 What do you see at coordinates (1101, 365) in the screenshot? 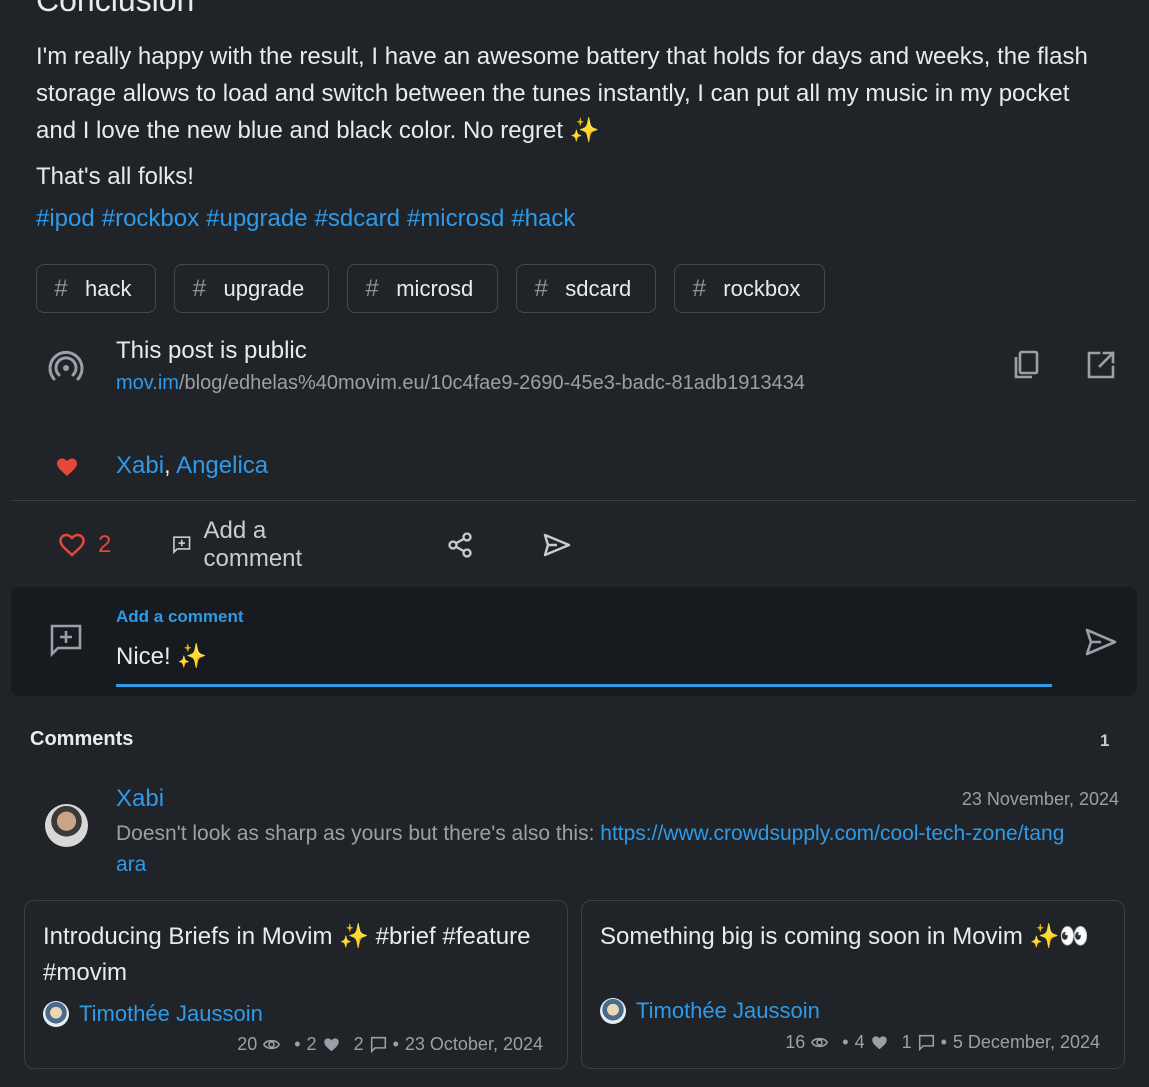
I see `open-external-icon` at bounding box center [1101, 365].